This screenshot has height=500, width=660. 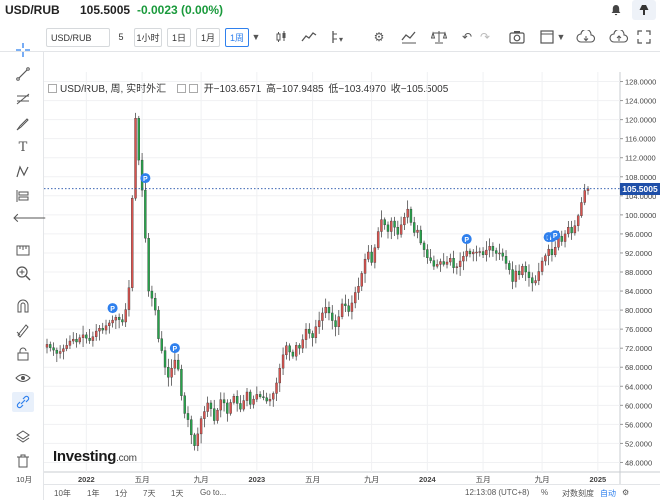 What do you see at coordinates (638, 443) in the screenshot?
I see `y-tick-label: 52.0000` at bounding box center [638, 443].